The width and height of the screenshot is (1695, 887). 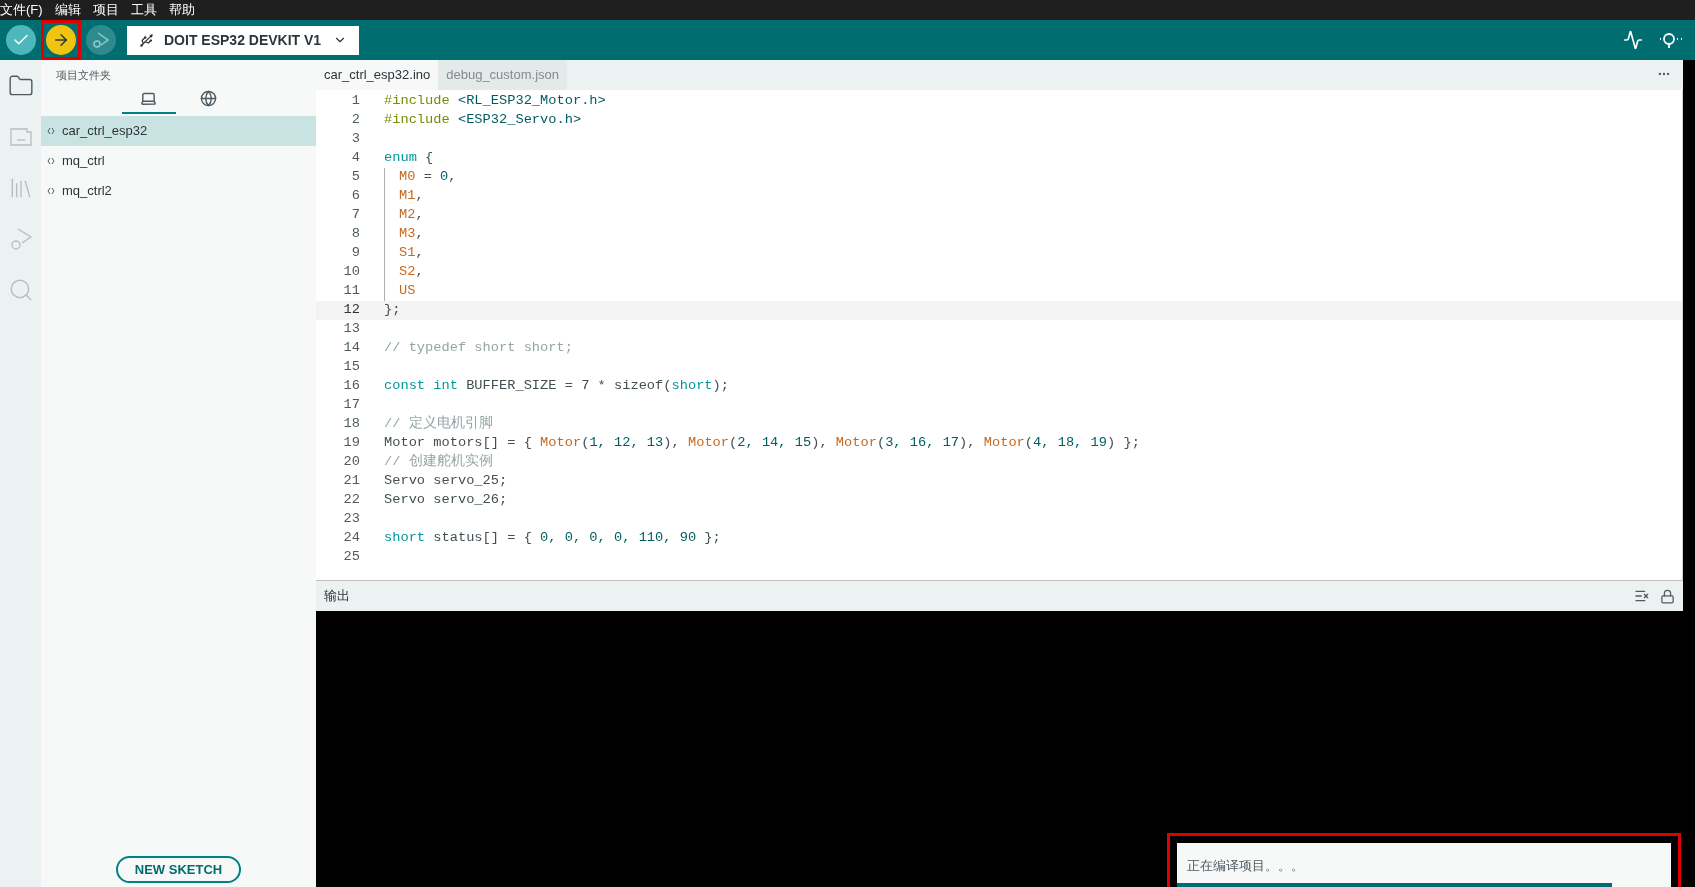 What do you see at coordinates (351, 462) in the screenshot?
I see `line-number: 20` at bounding box center [351, 462].